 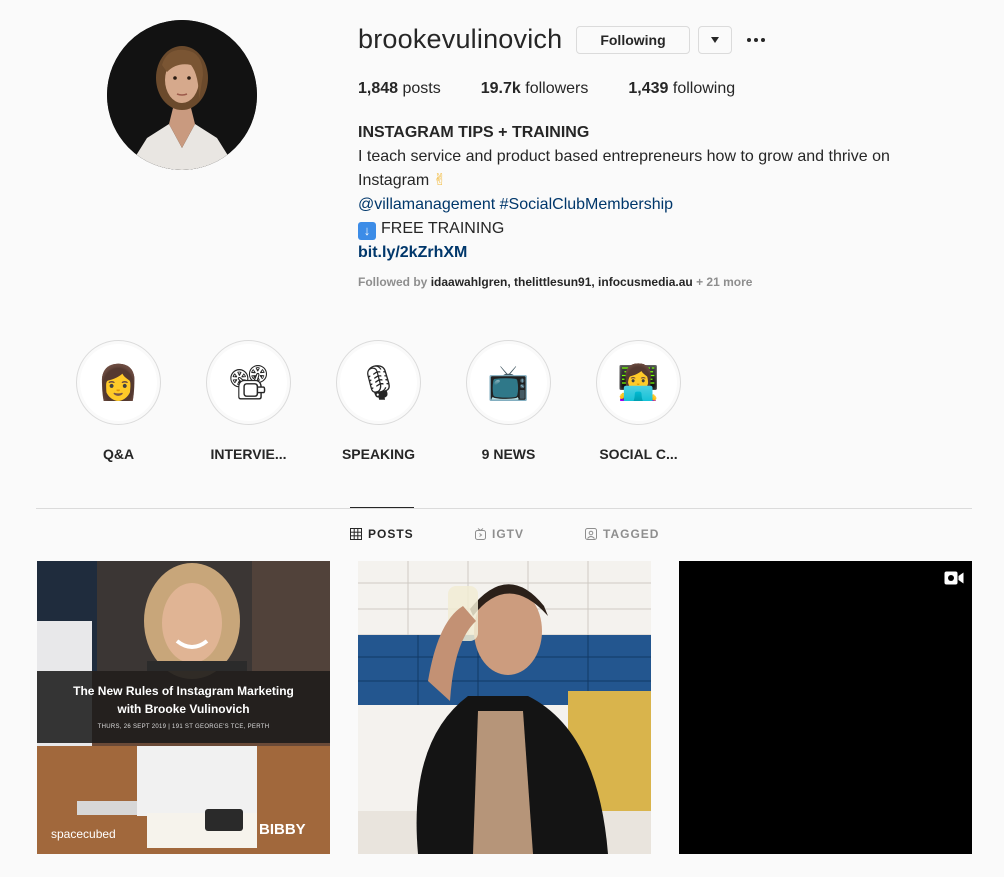 What do you see at coordinates (83, 834) in the screenshot?
I see `post-brand-left: spacecubed` at bounding box center [83, 834].